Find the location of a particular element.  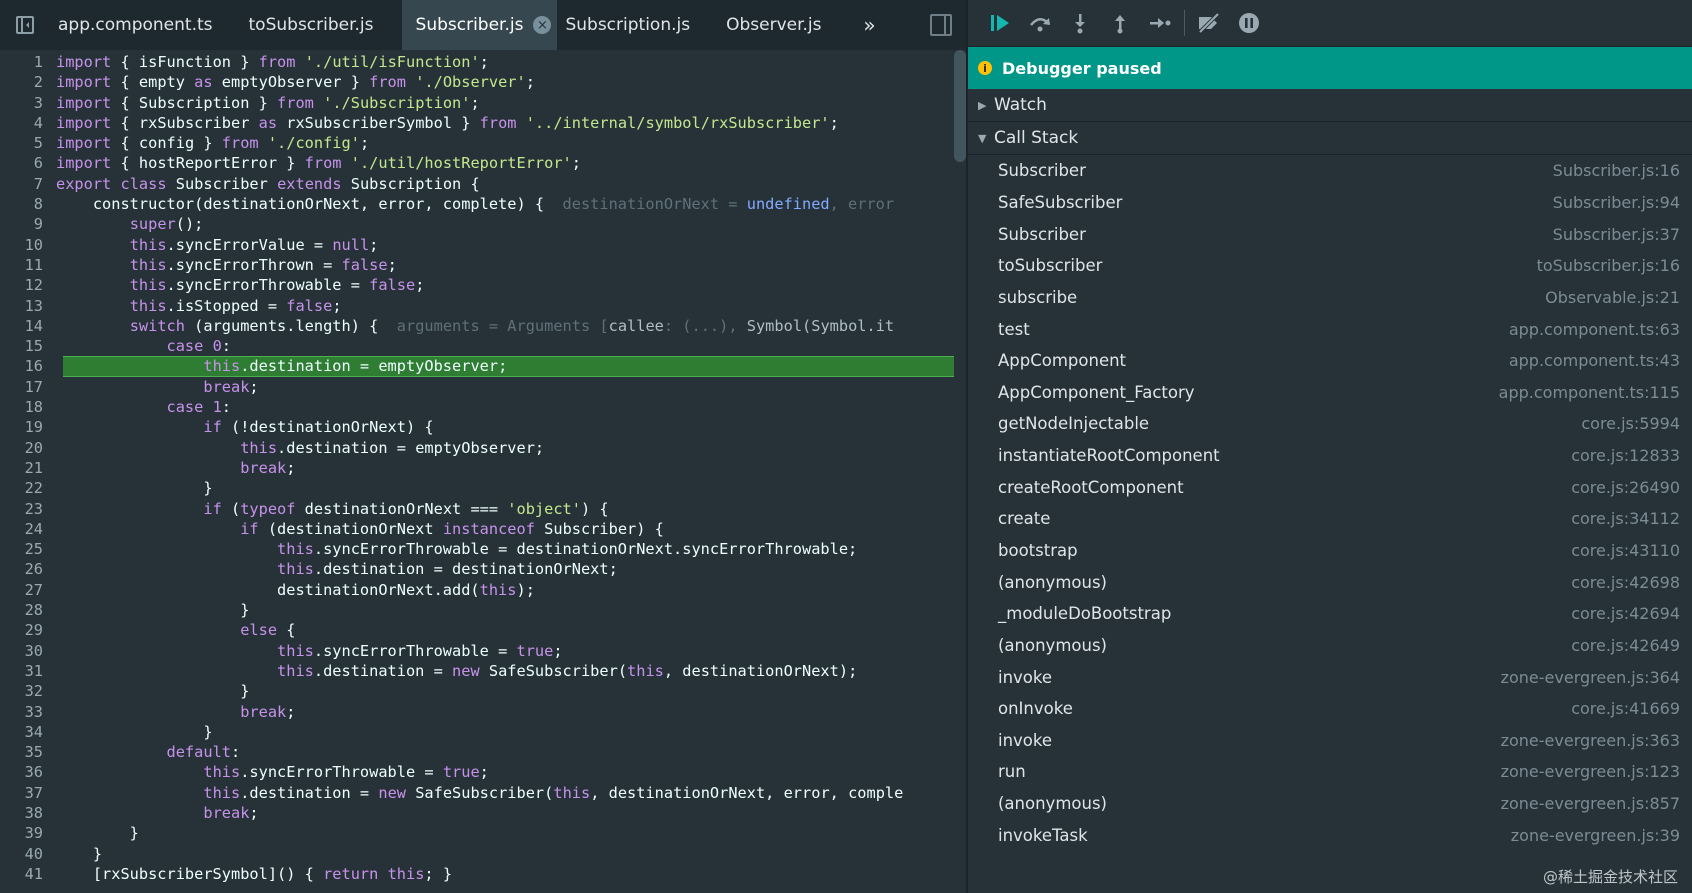

line-number: 27 is located at coordinates (28, 590).